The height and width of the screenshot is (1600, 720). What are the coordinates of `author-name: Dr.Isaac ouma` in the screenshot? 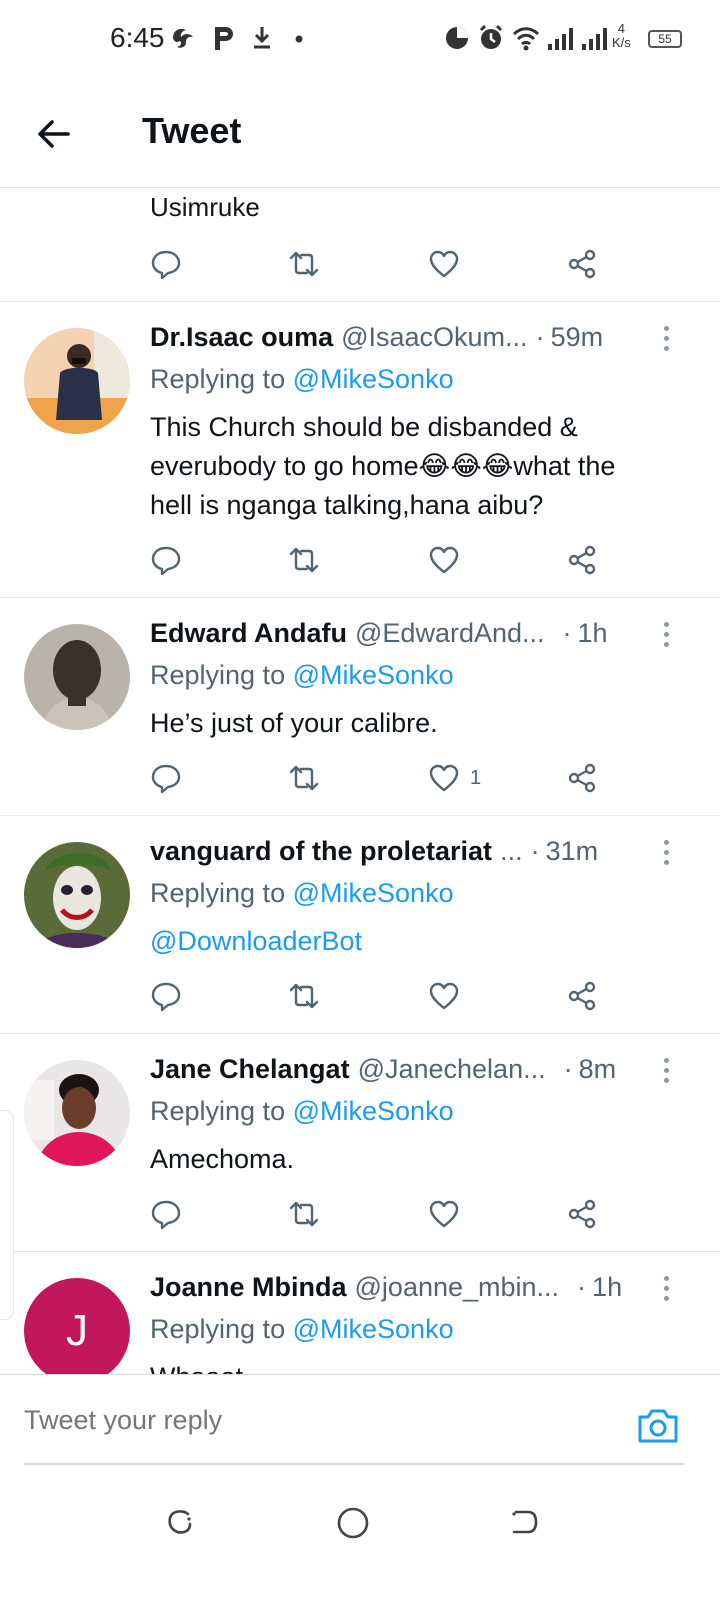 It's located at (241, 337).